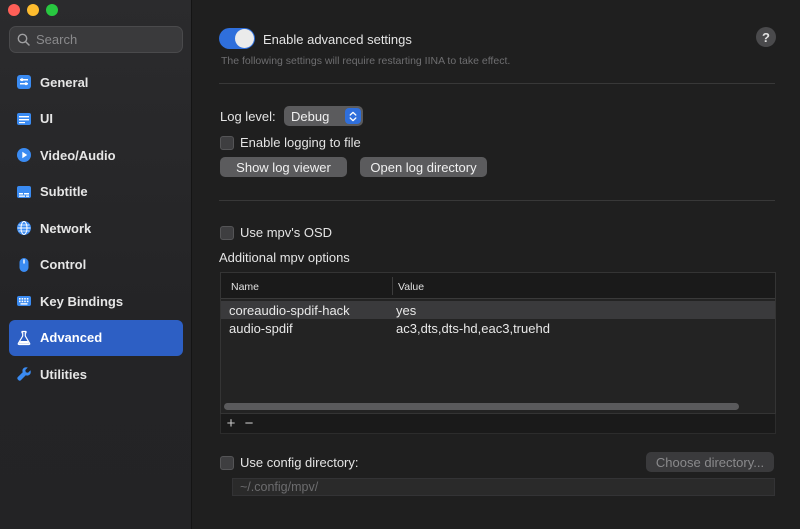 This screenshot has width=800, height=529. I want to click on use-config-directory-option: Use config directory:, so click(289, 462).